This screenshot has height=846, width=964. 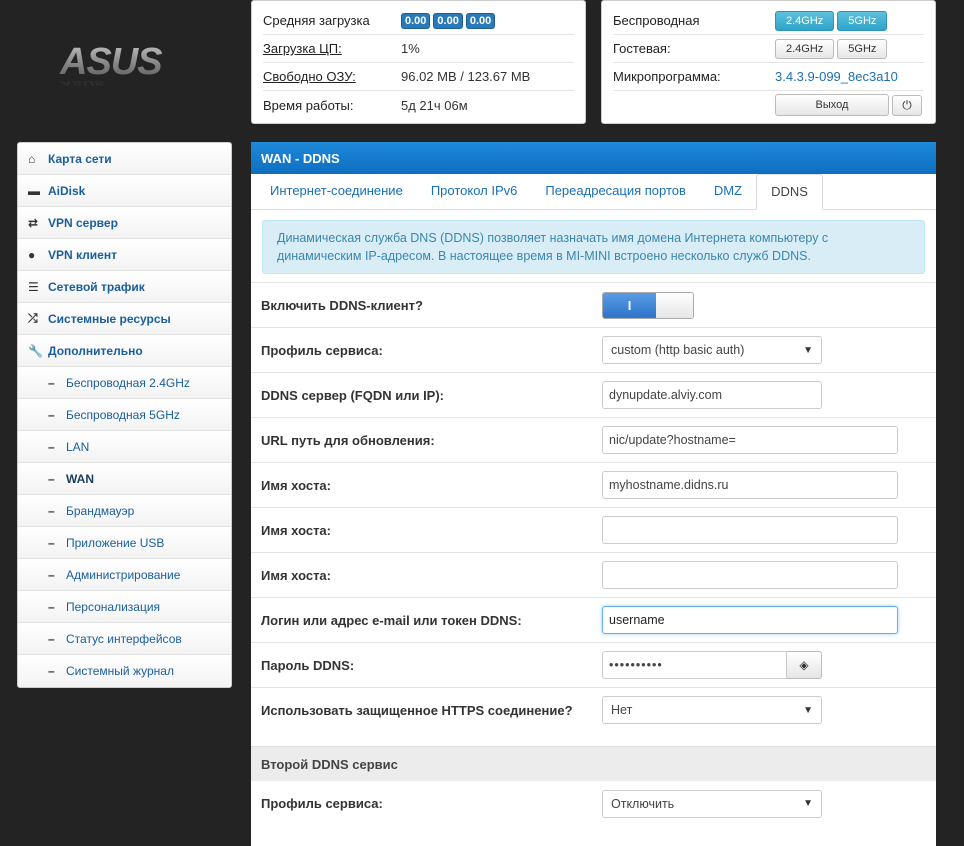 What do you see at coordinates (78, 446) in the screenshot?
I see `sidebar-subitem-label: LAN` at bounding box center [78, 446].